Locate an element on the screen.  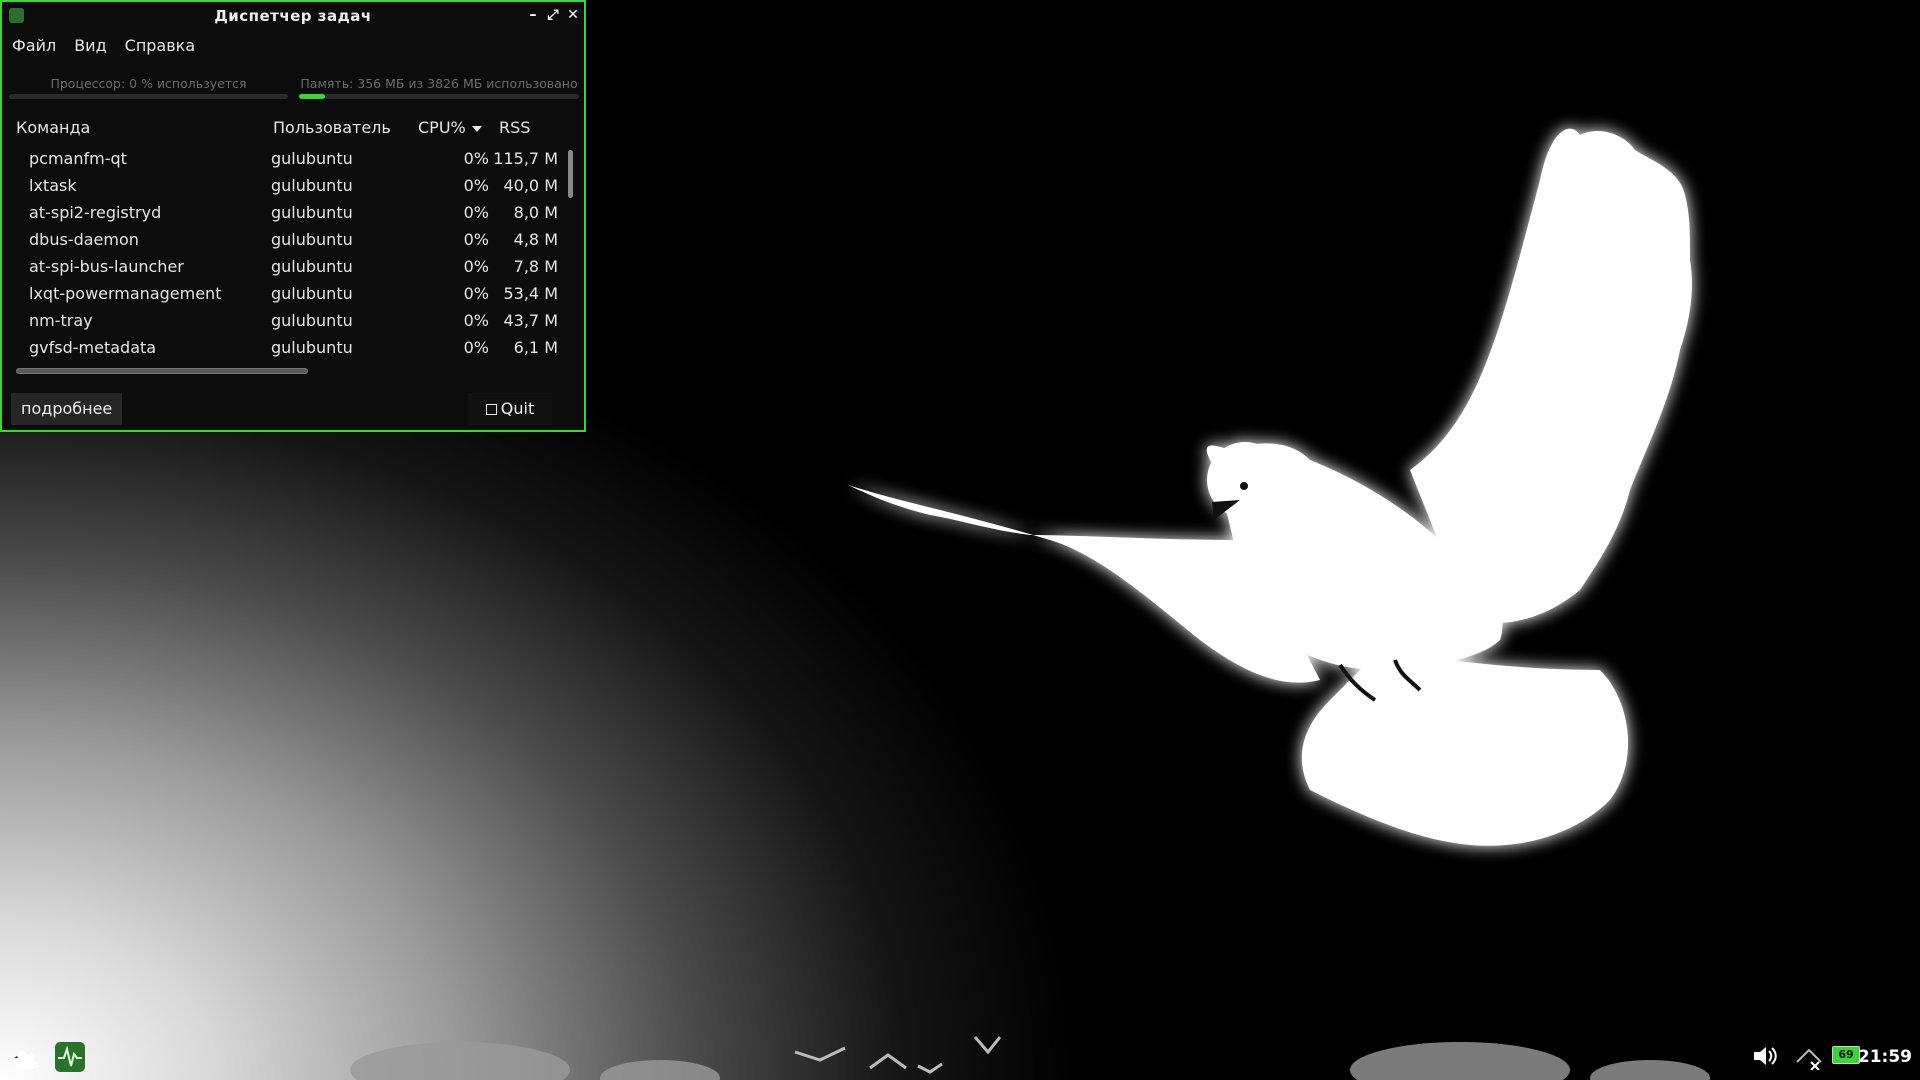
title-bar: Диспетчер задач – ⤢ ✕ is located at coordinates (293, 16).